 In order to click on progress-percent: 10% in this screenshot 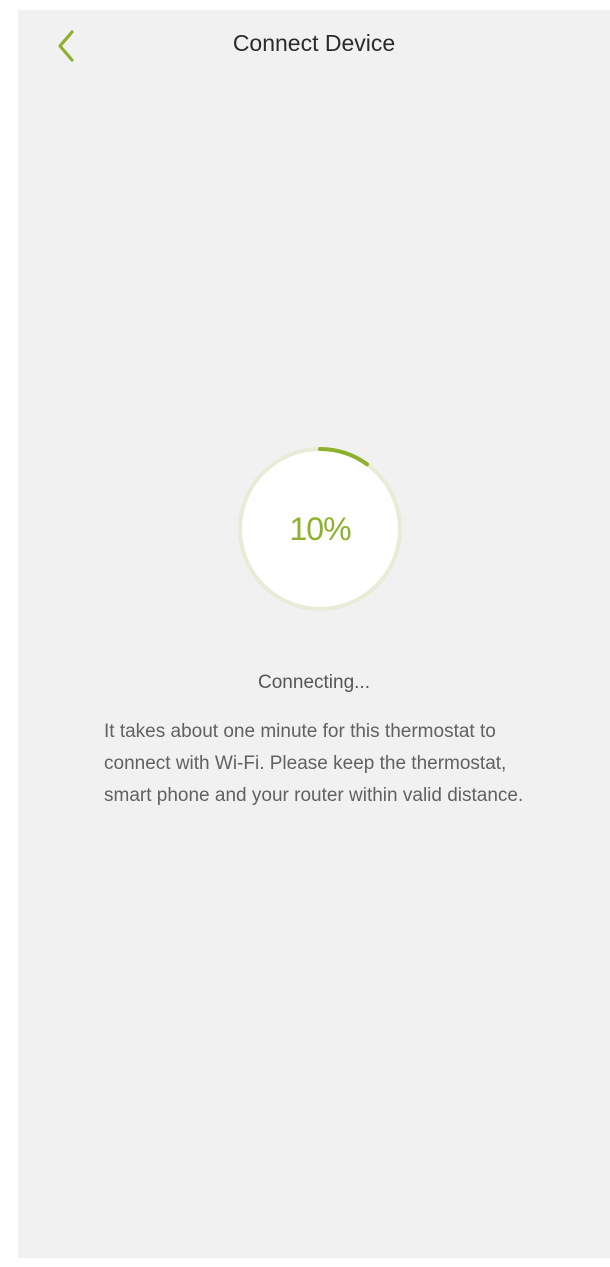, I will do `click(320, 529)`.